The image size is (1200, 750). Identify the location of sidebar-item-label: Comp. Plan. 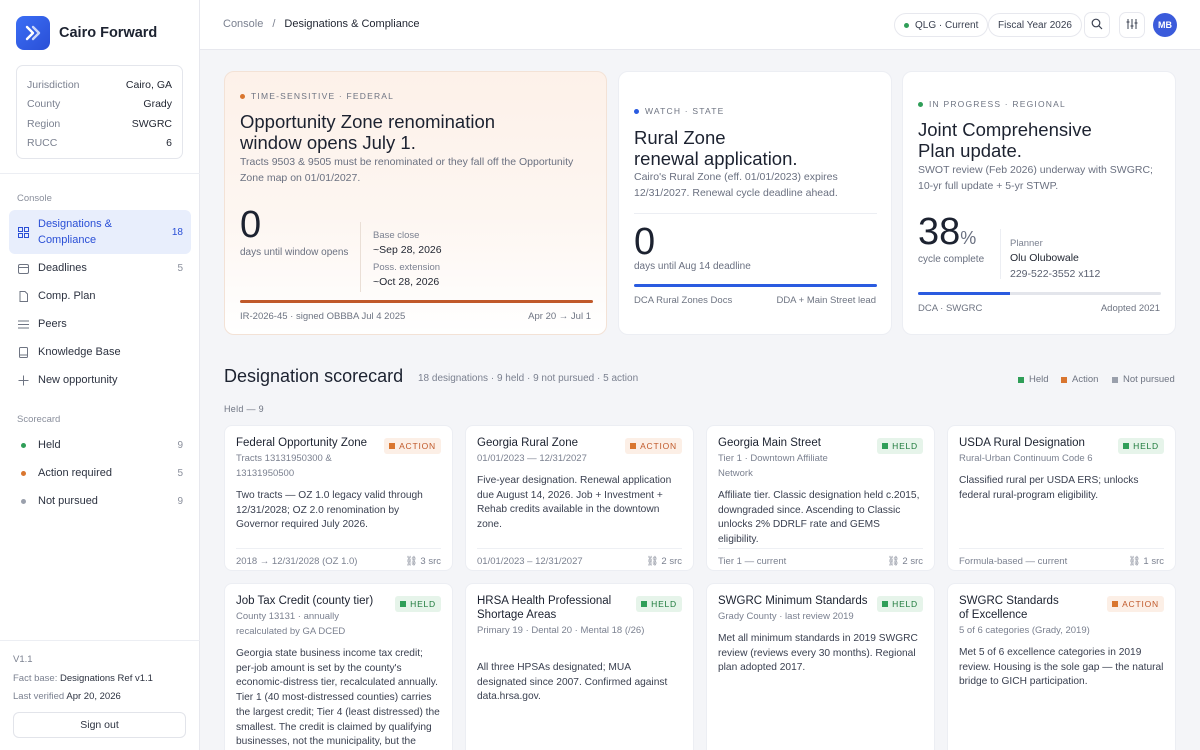
(67, 296).